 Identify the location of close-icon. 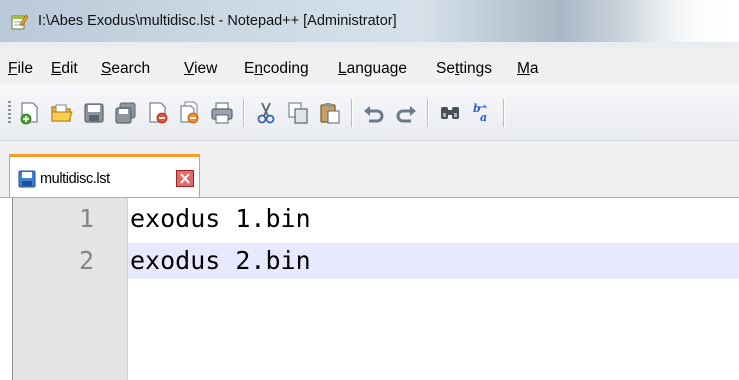
(158, 113).